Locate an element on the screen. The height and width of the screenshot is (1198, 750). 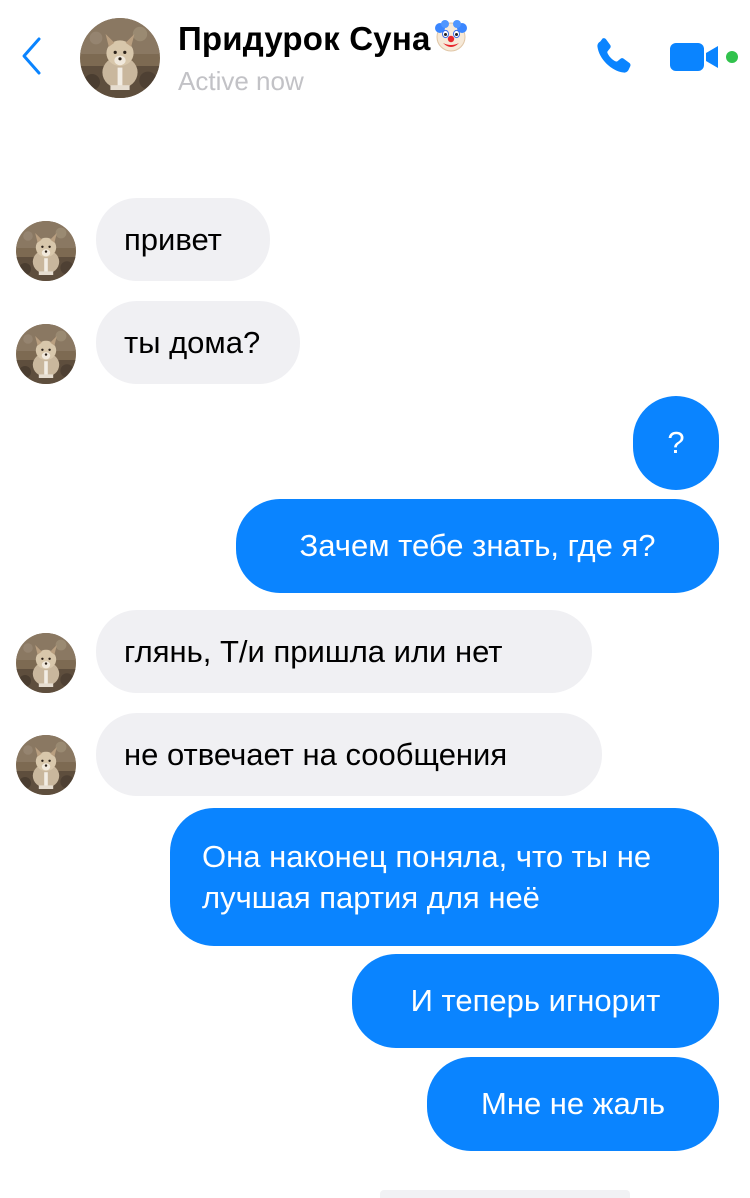
clown-face-emoji-icon is located at coordinates (451, 40).